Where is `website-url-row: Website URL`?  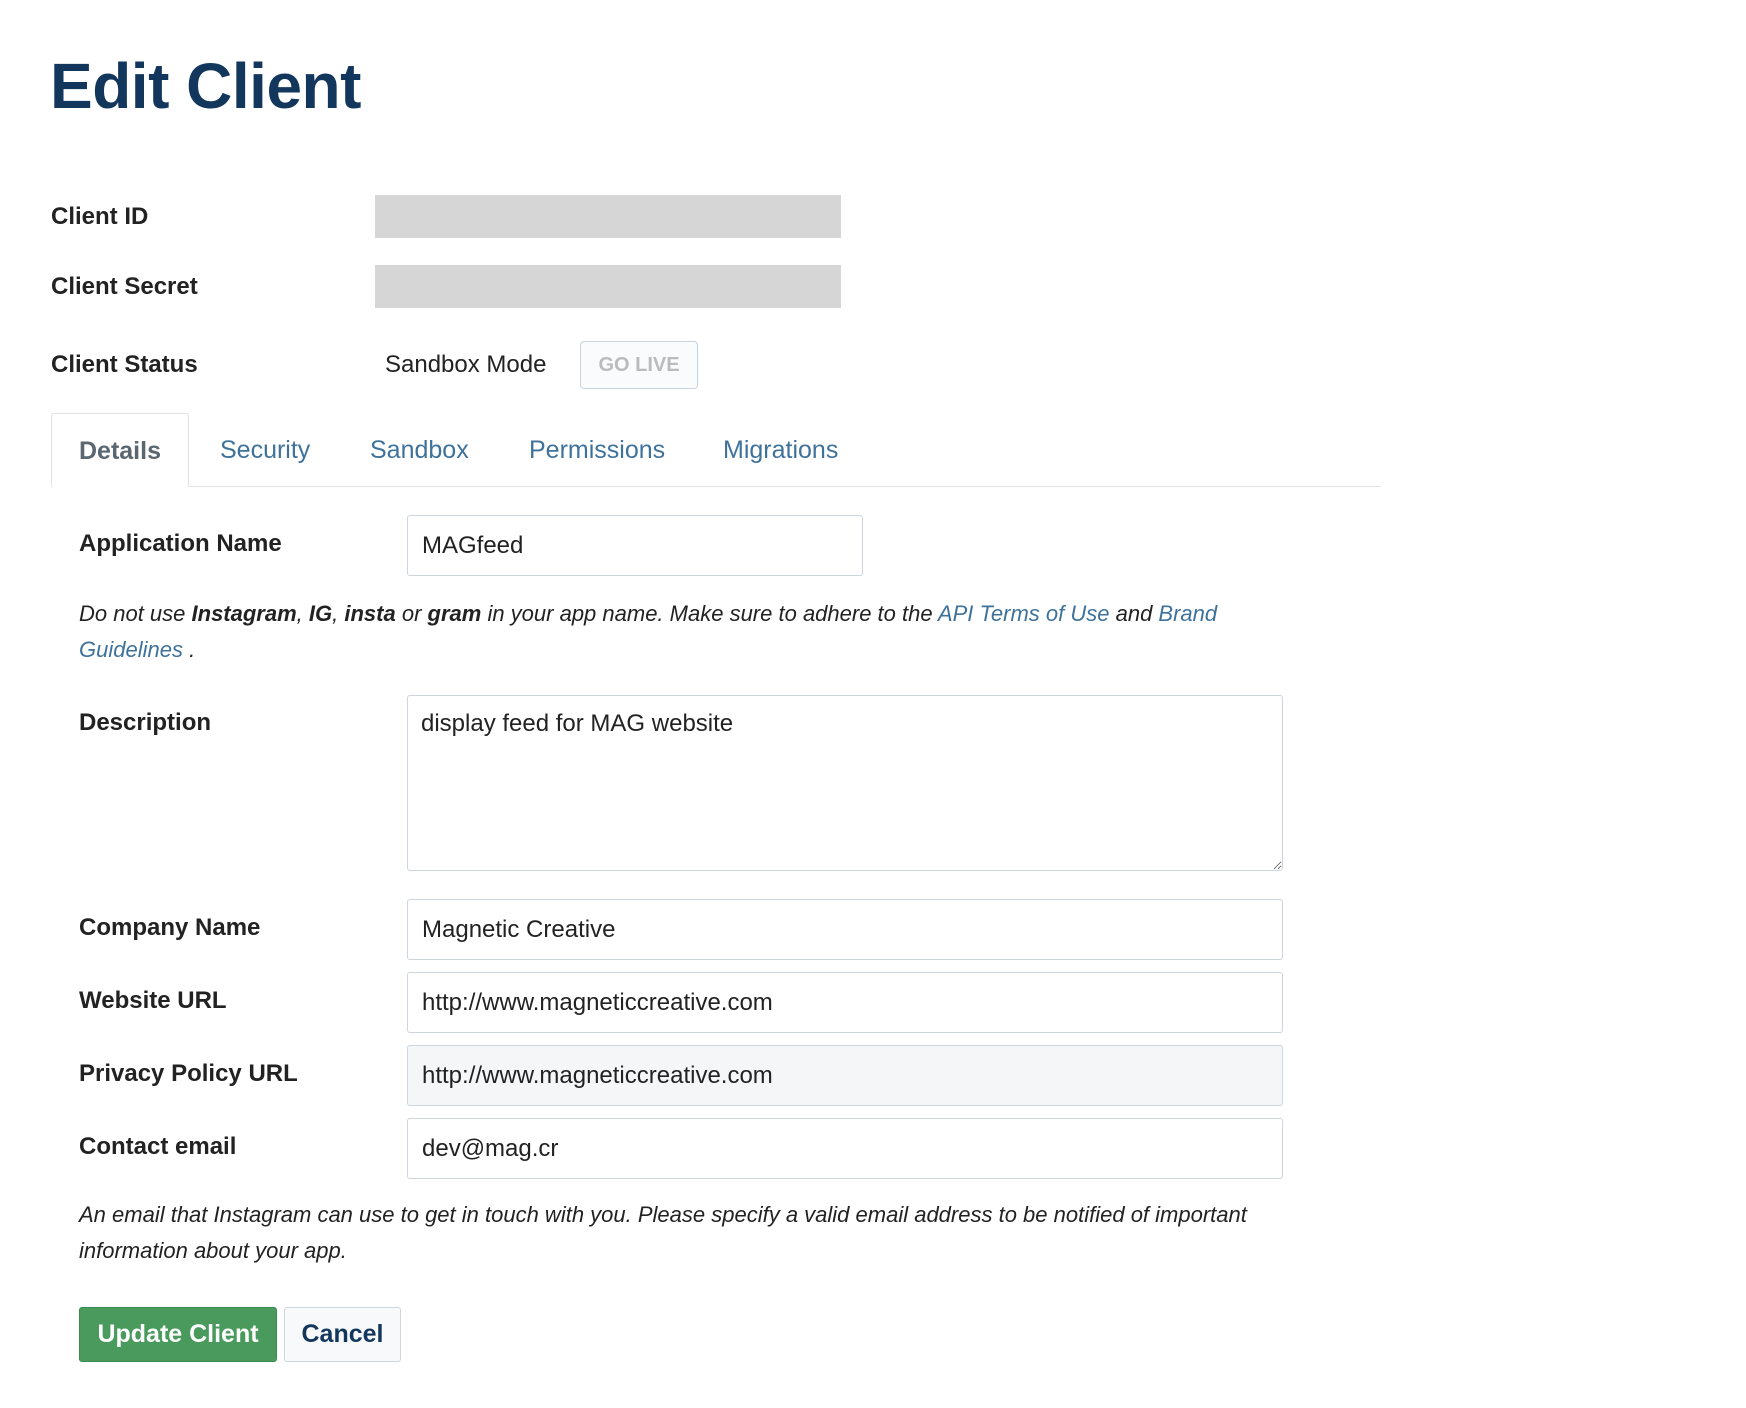 website-url-row: Website URL is located at coordinates (681, 1002).